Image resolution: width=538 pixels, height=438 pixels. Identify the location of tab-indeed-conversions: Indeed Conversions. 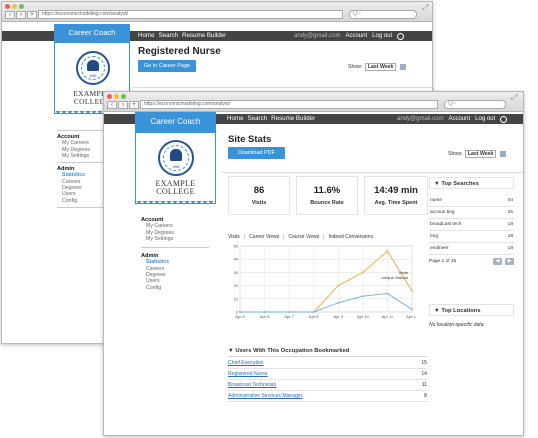
(350, 237).